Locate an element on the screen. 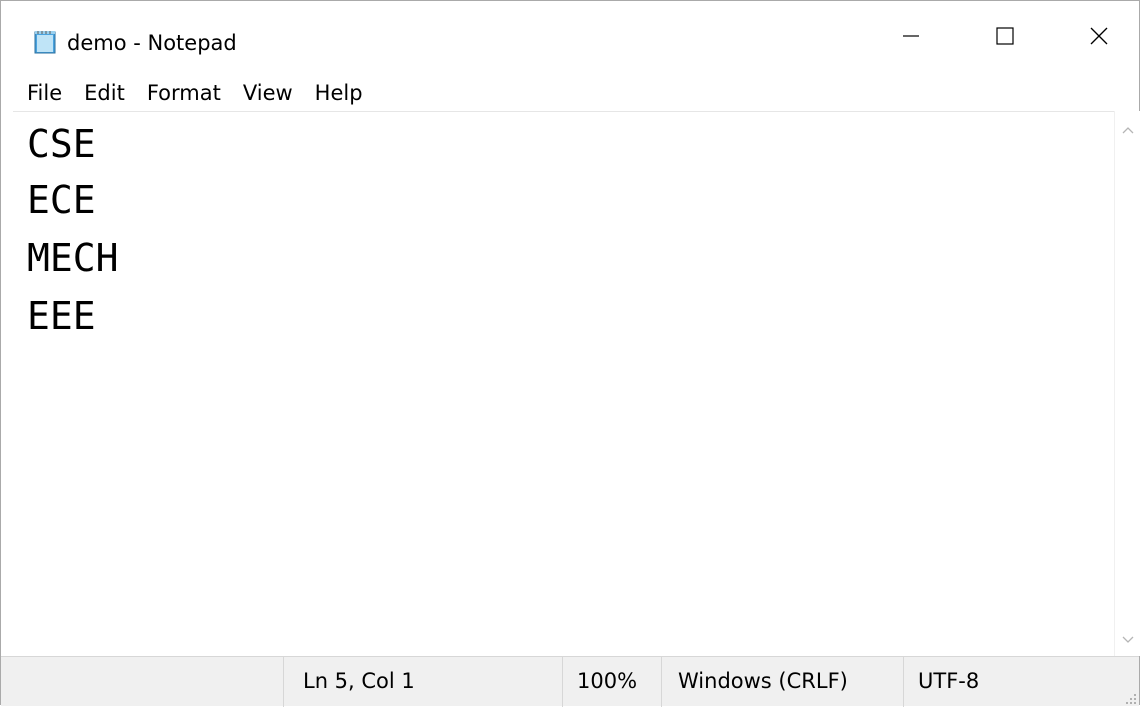 Image resolution: width=1142 pixels, height=709 pixels. cursor-position: Ln 5, Col 1 is located at coordinates (359, 681).